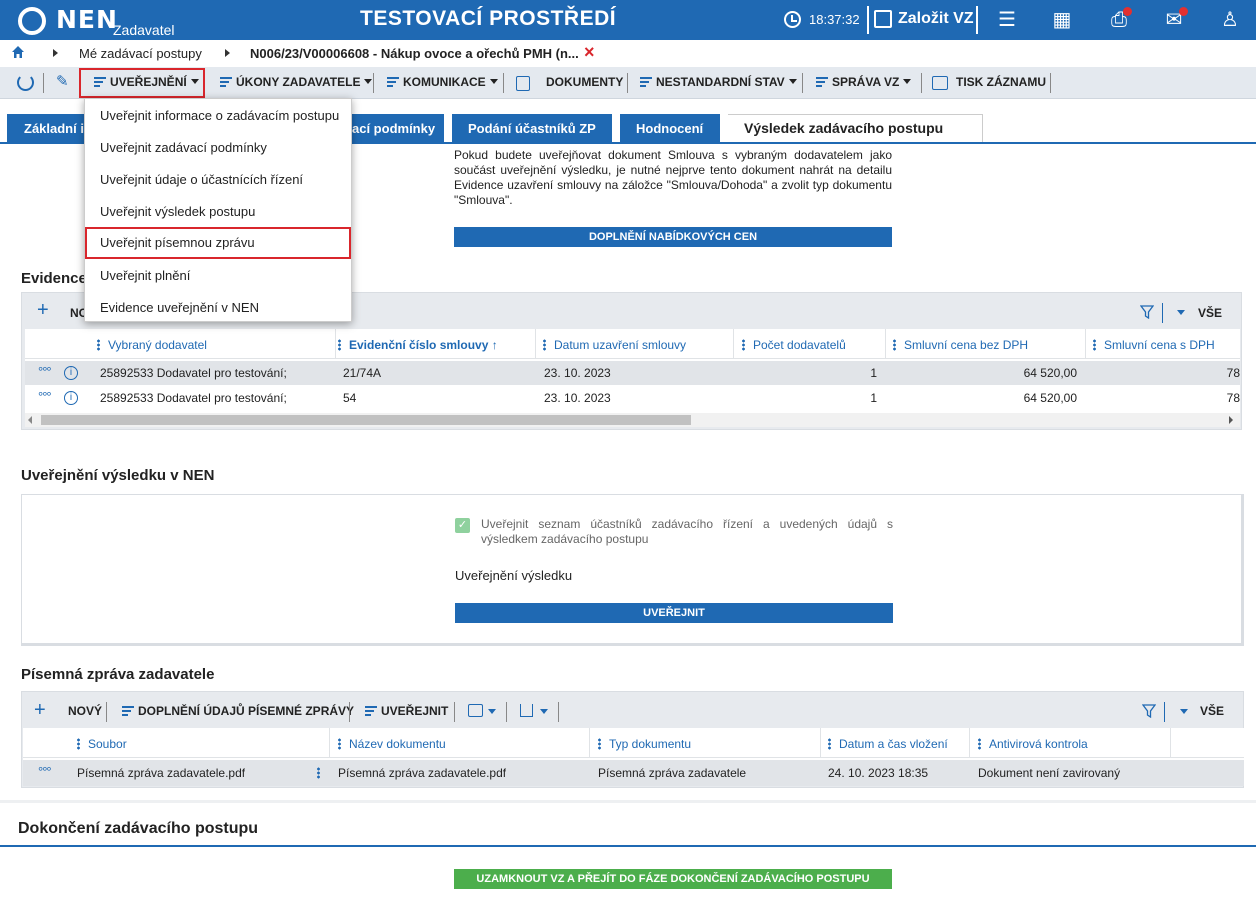  I want to click on scroll-right-icon, so click(1231, 420).